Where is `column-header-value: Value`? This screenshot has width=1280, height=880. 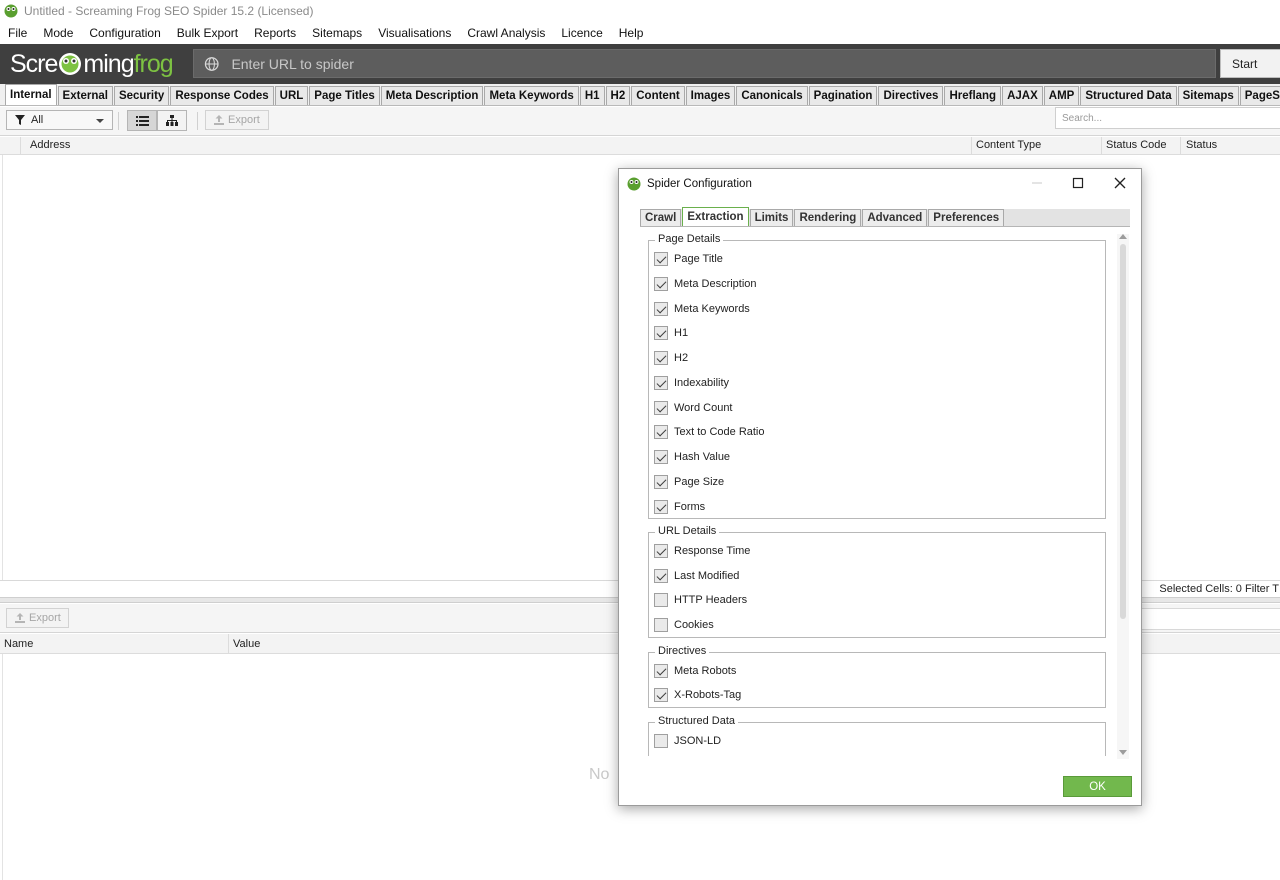
column-header-value: Value is located at coordinates (246, 644).